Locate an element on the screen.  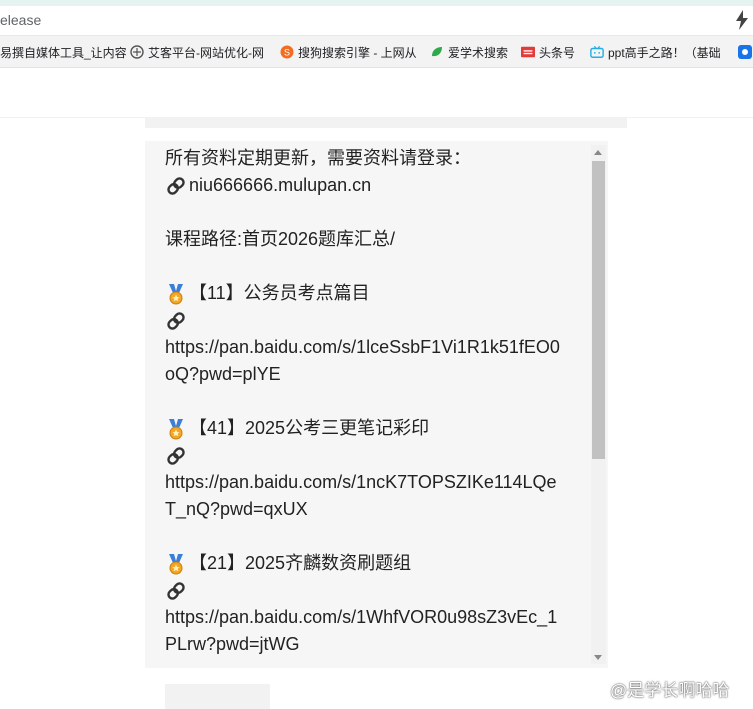
item-title-row: 【21】2025齐麟数资刷题组 is located at coordinates (377, 563).